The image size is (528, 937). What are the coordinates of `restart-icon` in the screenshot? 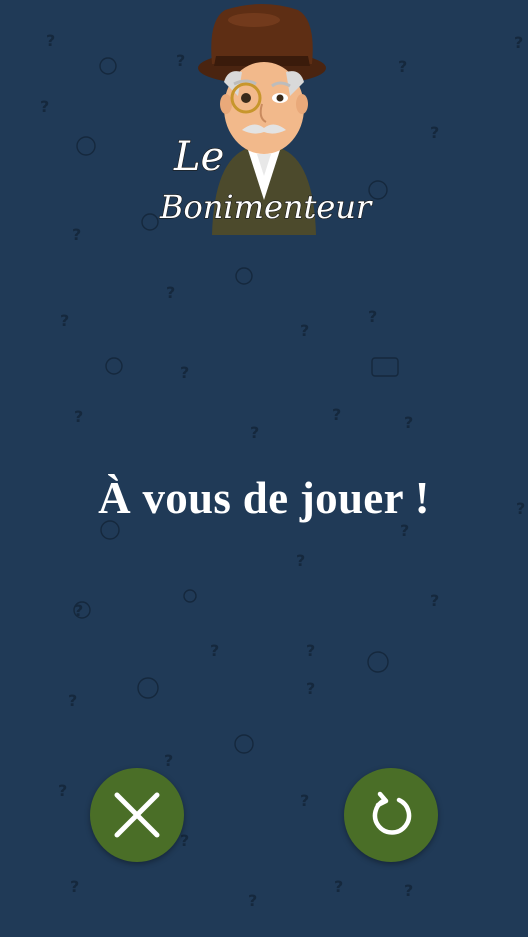 It's located at (392, 813).